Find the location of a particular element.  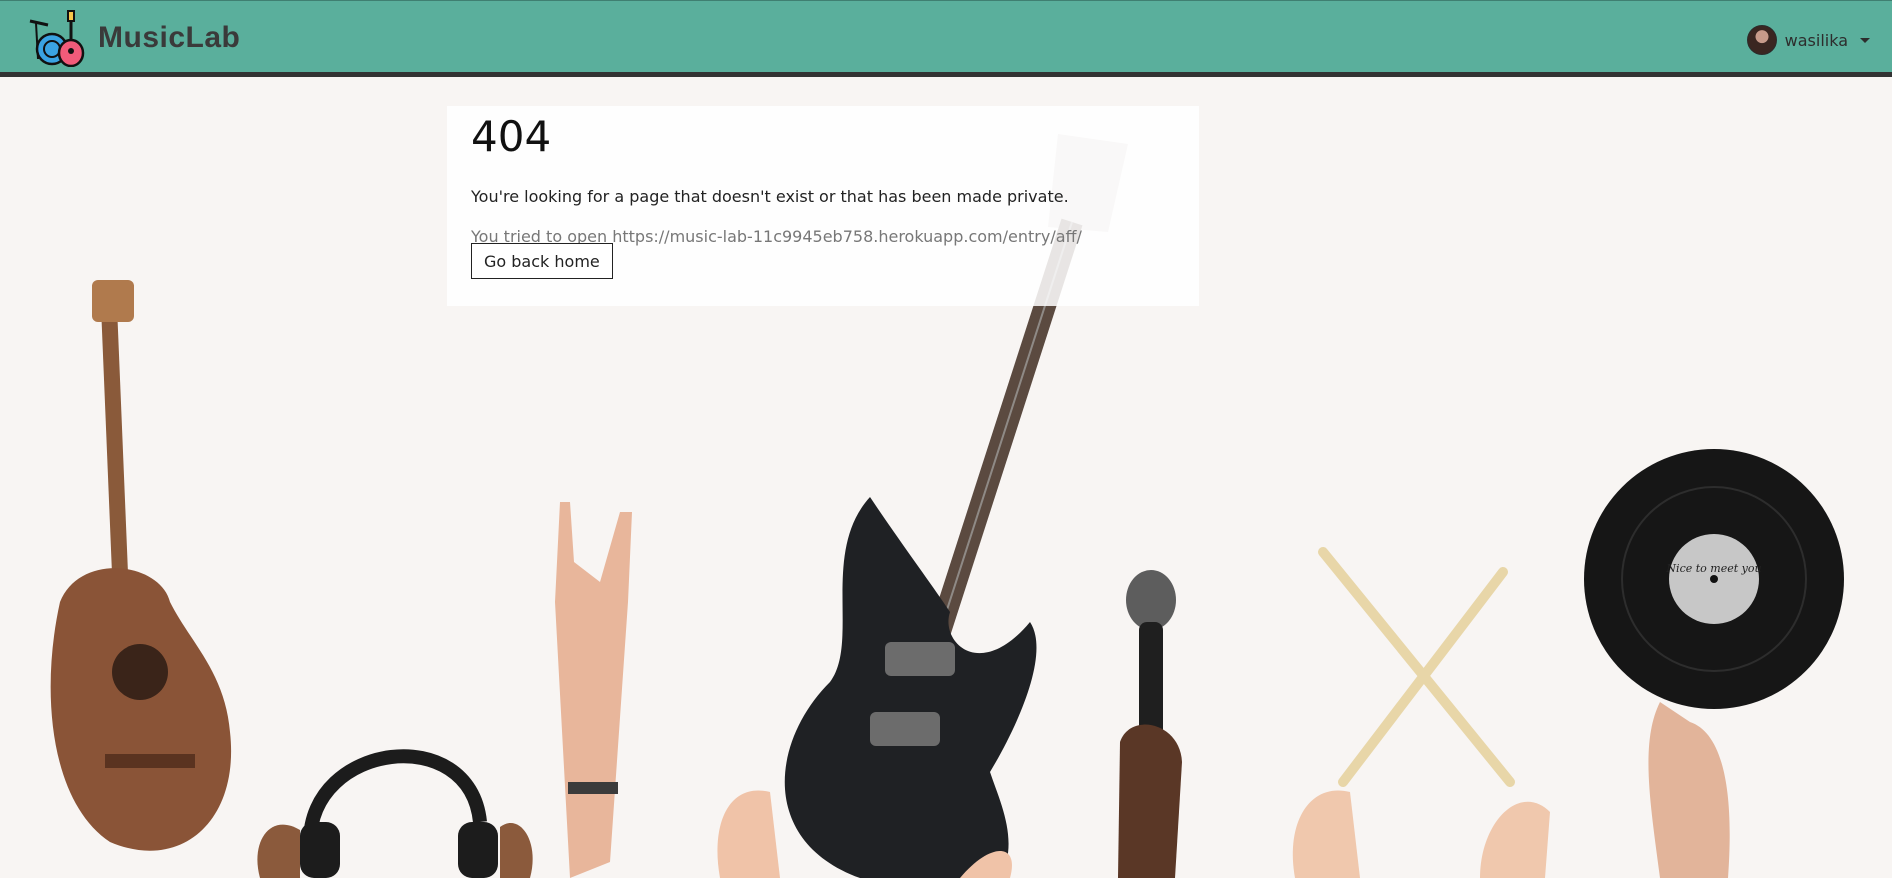

error-code: 404 is located at coordinates (511, 136).